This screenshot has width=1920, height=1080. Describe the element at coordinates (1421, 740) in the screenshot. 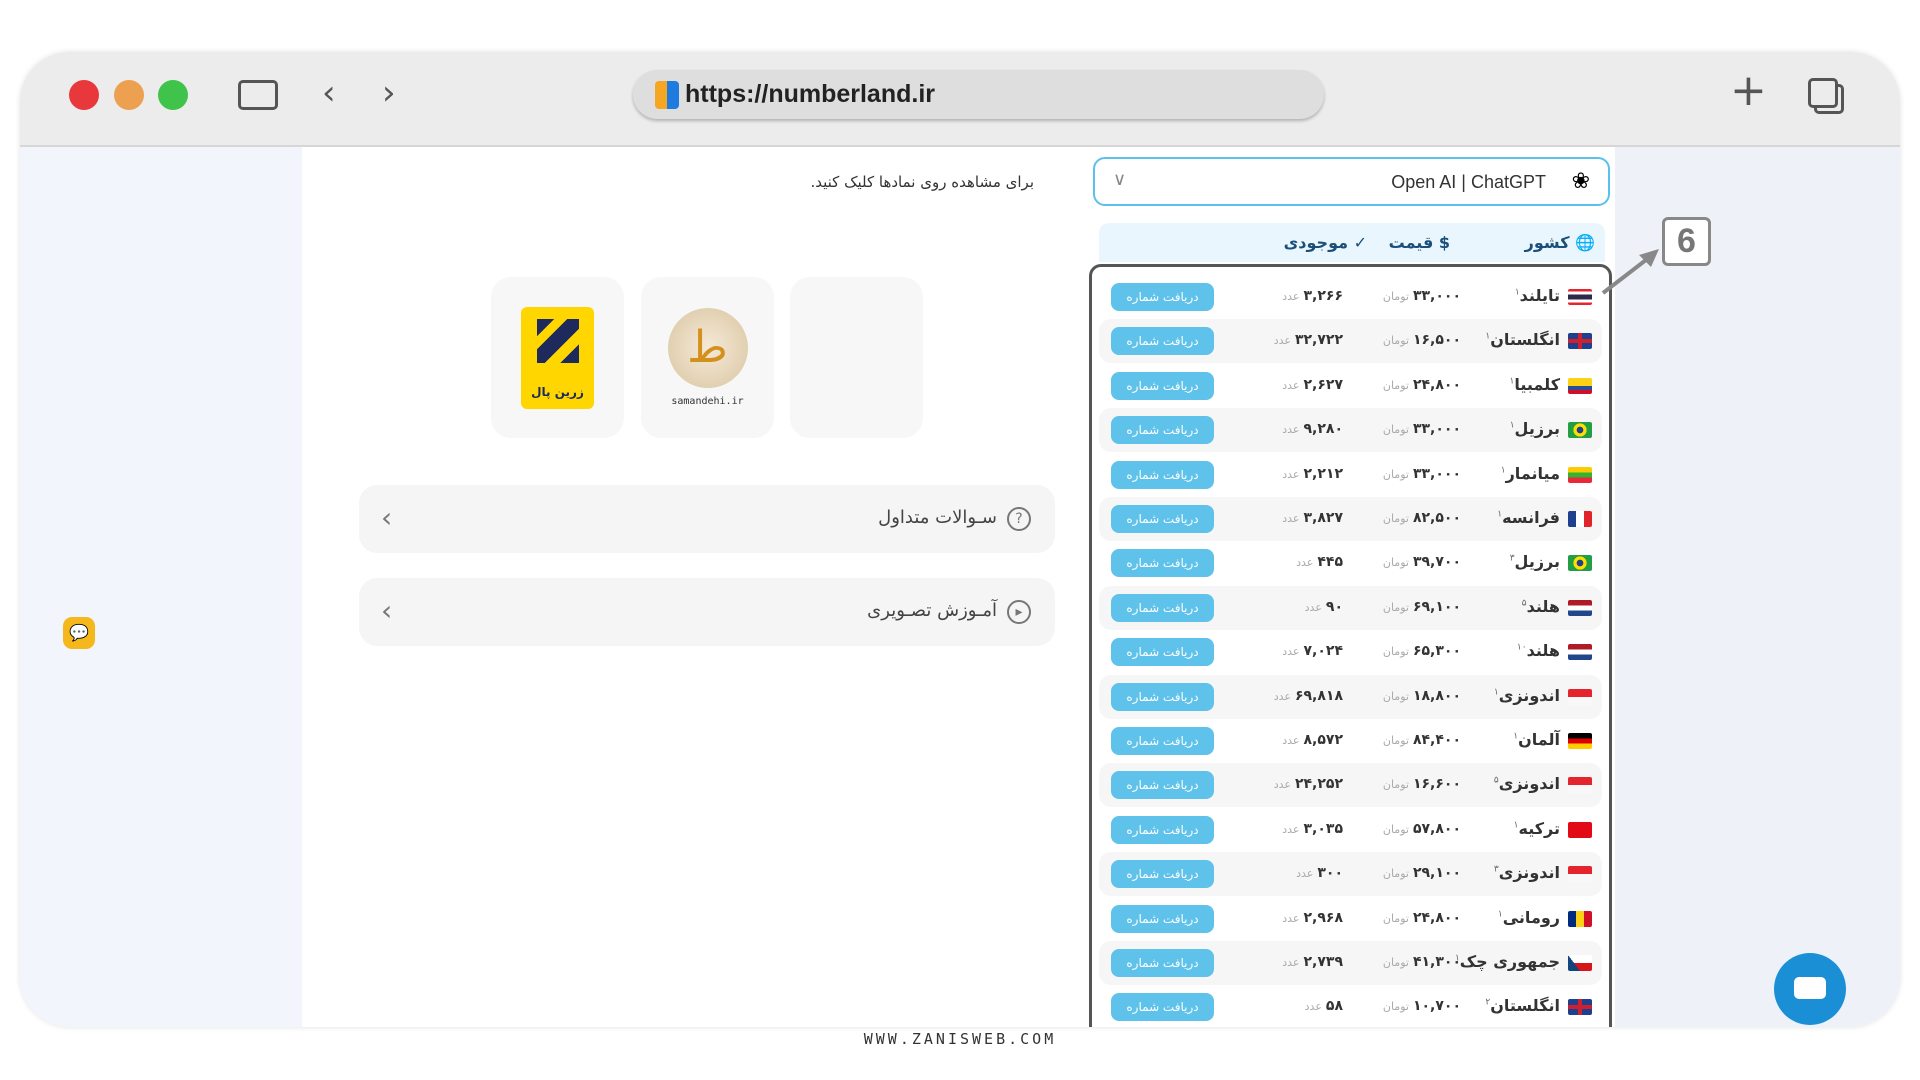

I see `price: ۸۴,۴۰۰تومان` at that location.